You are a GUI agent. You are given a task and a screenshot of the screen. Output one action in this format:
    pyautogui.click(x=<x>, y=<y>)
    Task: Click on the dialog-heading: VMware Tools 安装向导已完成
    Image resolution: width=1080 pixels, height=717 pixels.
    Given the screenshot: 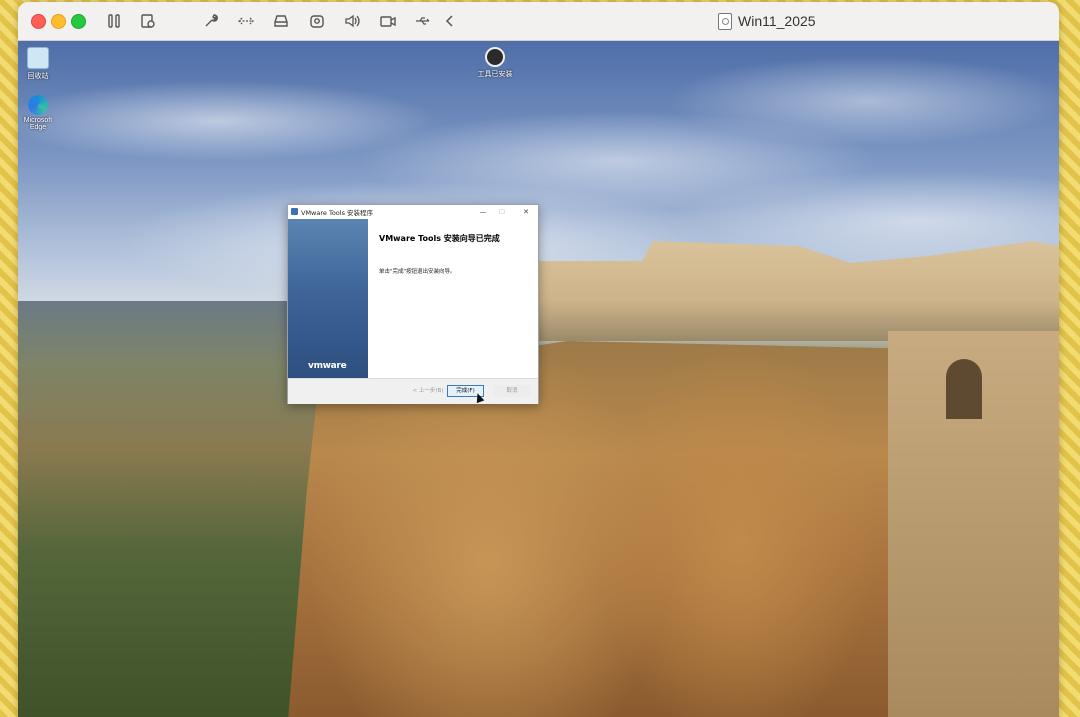 What is the action you would take?
    pyautogui.click(x=439, y=238)
    